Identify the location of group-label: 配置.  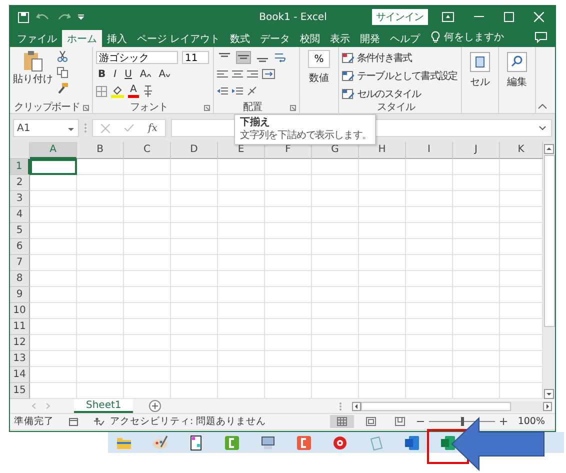
(252, 107).